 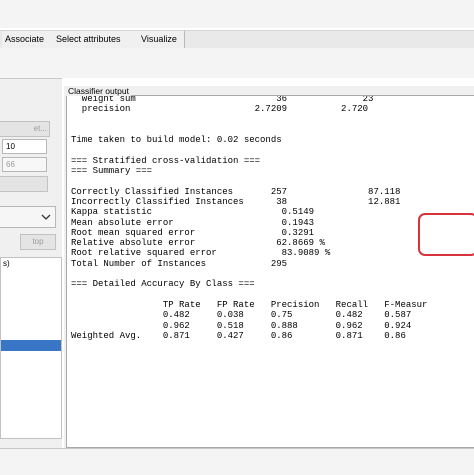 I want to click on top-strip, so click(x=237, y=14).